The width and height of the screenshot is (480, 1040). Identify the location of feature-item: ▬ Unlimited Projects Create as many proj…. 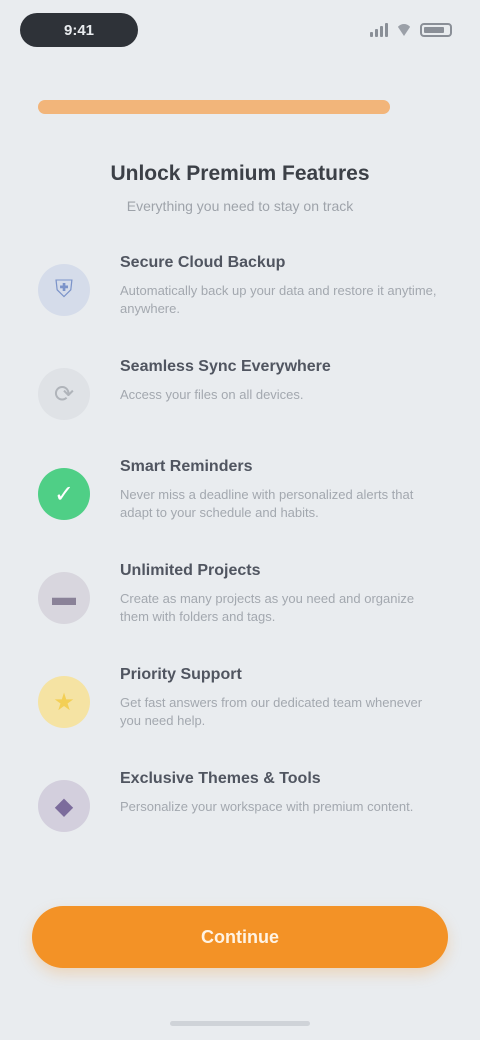
(237, 594).